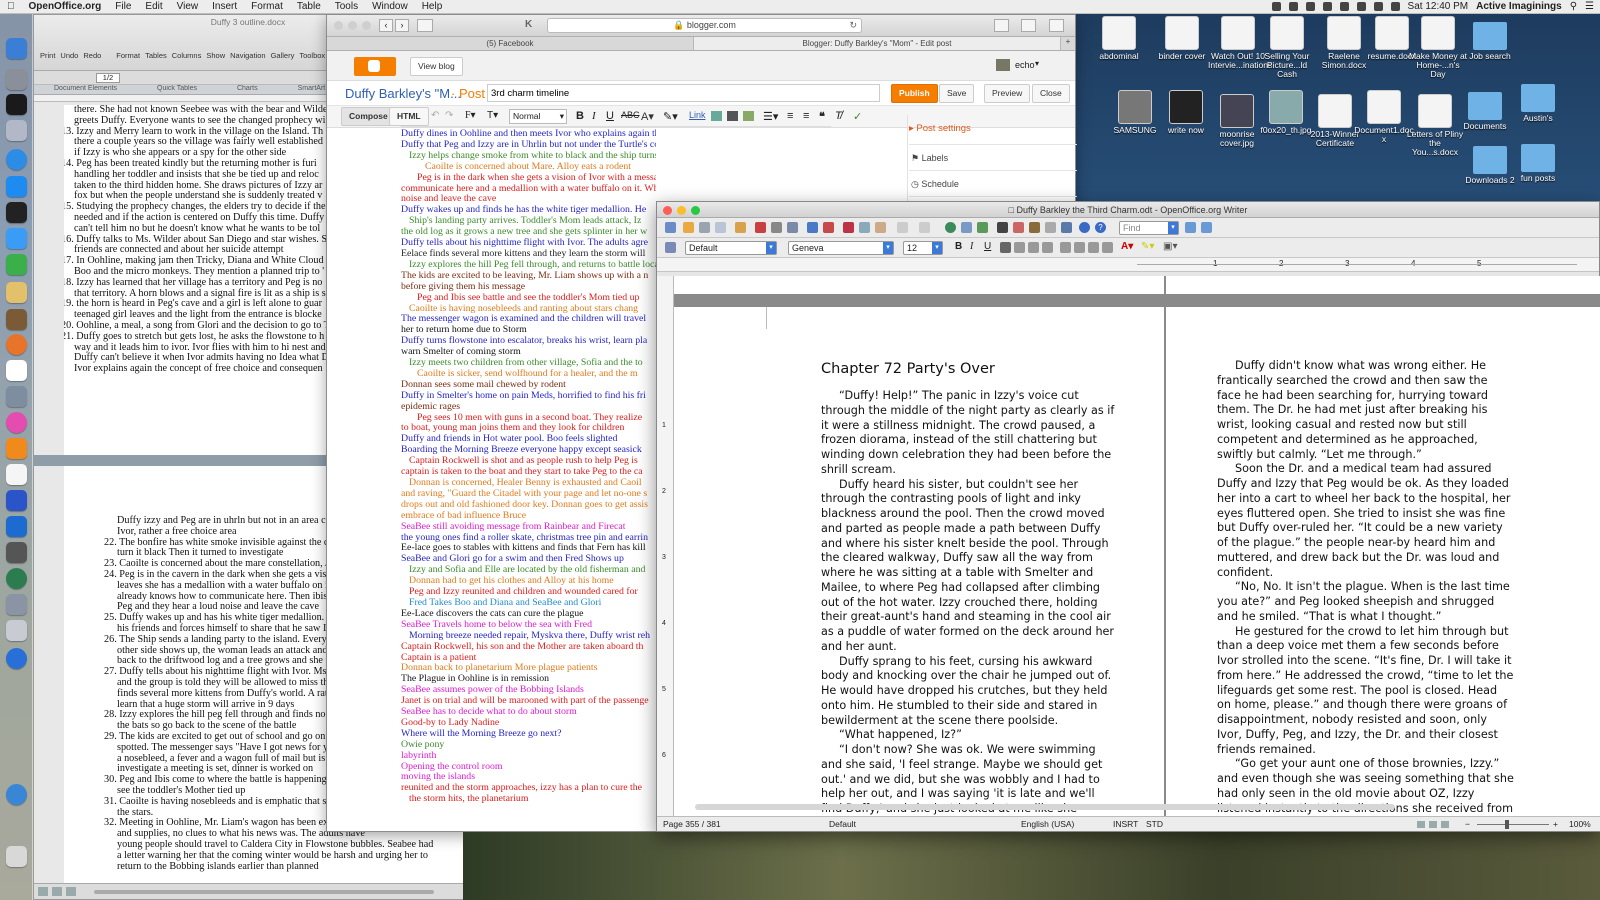 This screenshot has width=1600, height=900. I want to click on airplay-icon, so click(1344, 6).